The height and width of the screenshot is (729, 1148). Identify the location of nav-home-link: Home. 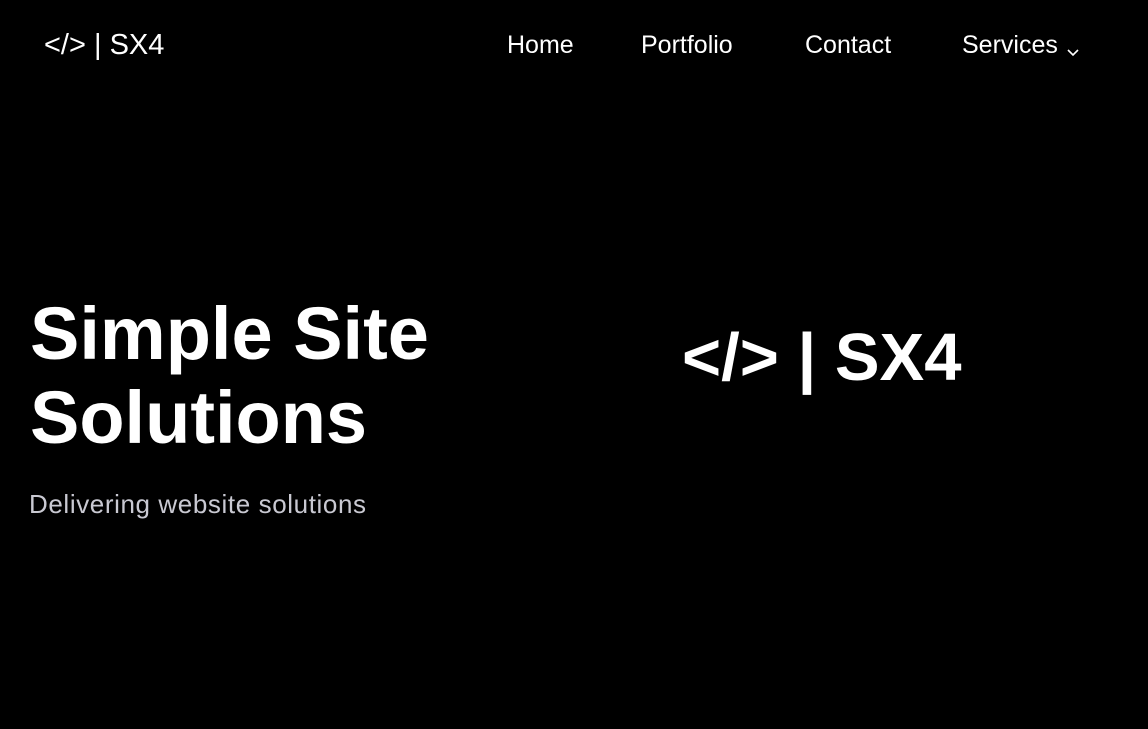
(540, 45).